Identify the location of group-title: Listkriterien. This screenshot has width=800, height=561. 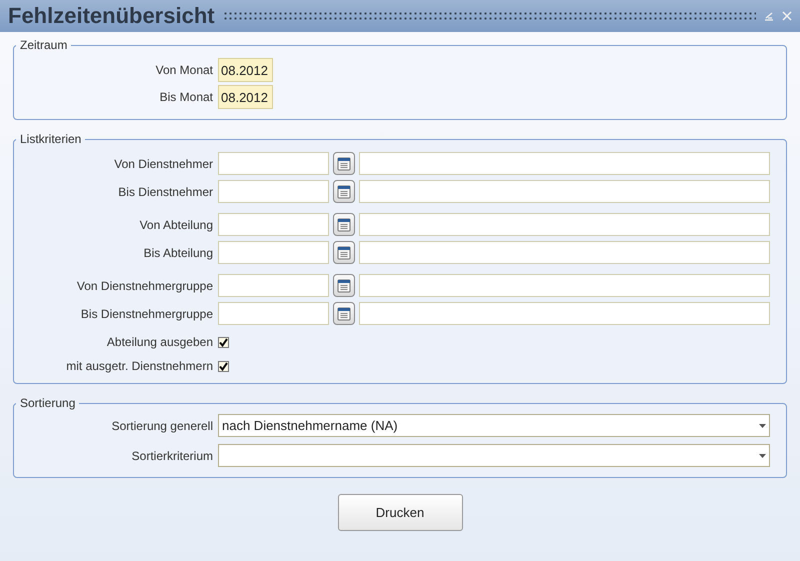
(51, 139).